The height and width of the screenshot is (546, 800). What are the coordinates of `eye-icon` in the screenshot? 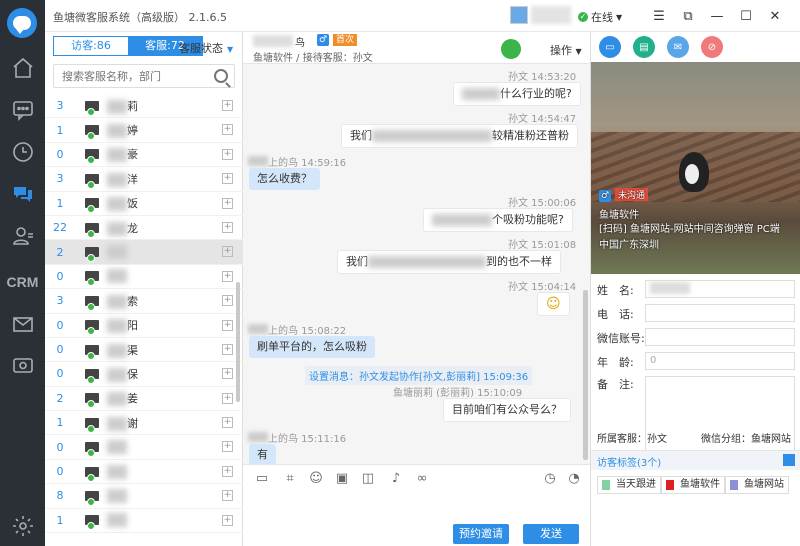 It's located at (22, 366).